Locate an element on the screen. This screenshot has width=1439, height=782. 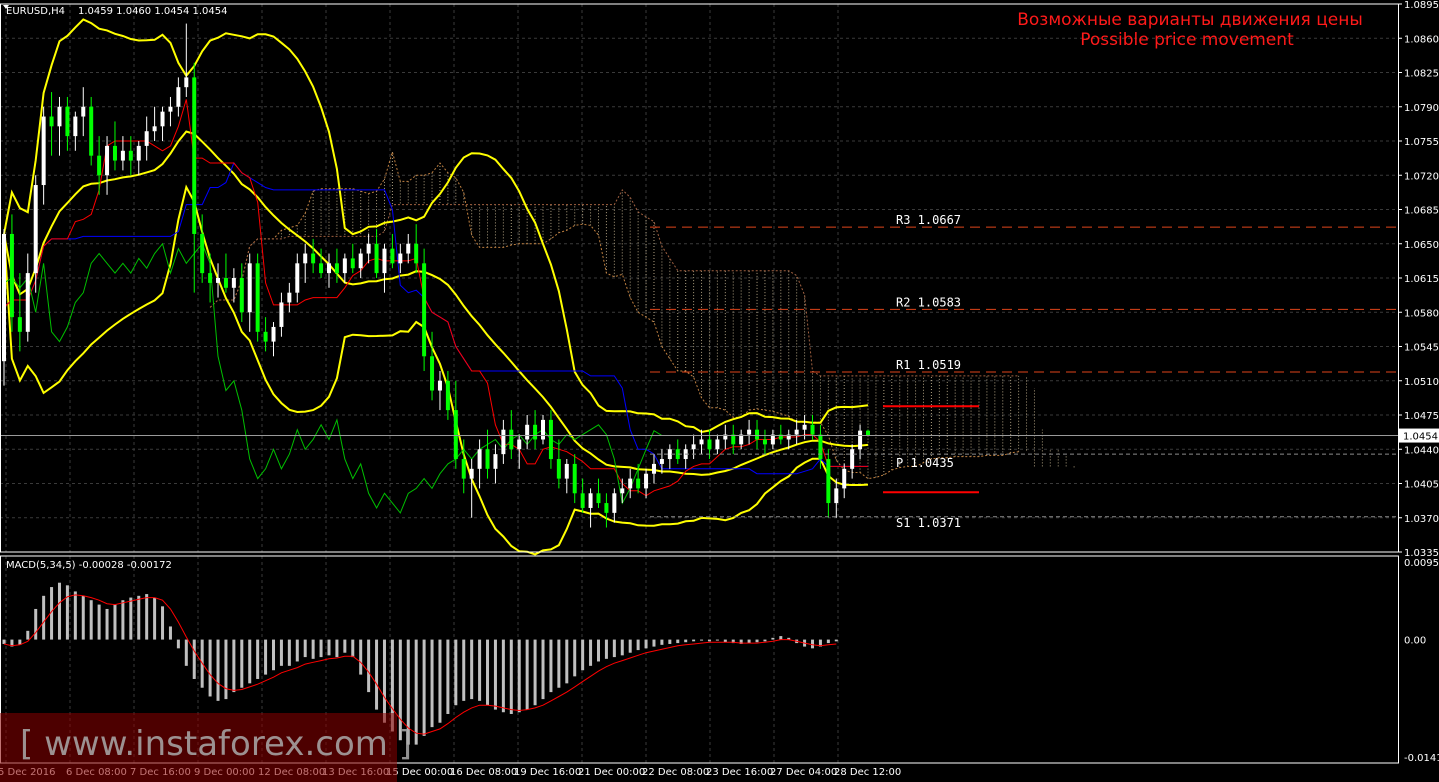
y-tick-label: 1.0545 is located at coordinates (1421, 348).